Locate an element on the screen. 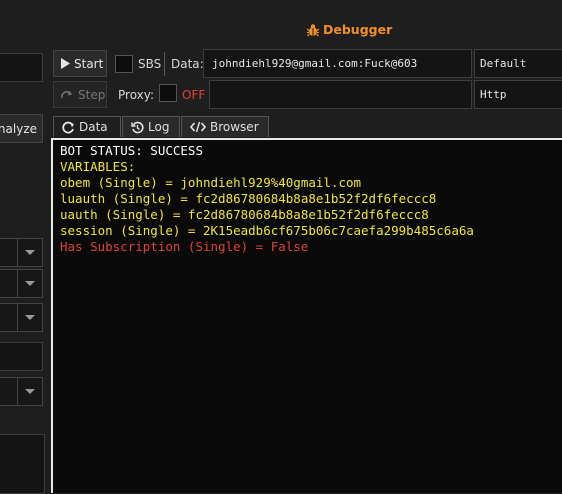  debugger-title-label: Debugger is located at coordinates (358, 29).